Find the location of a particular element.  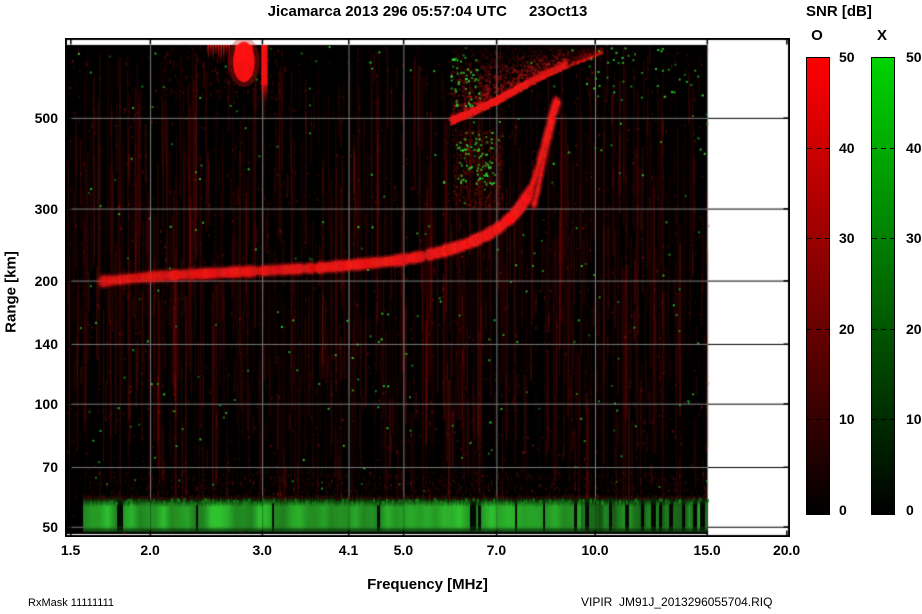

y-tick-label: 70 is located at coordinates (50, 467).